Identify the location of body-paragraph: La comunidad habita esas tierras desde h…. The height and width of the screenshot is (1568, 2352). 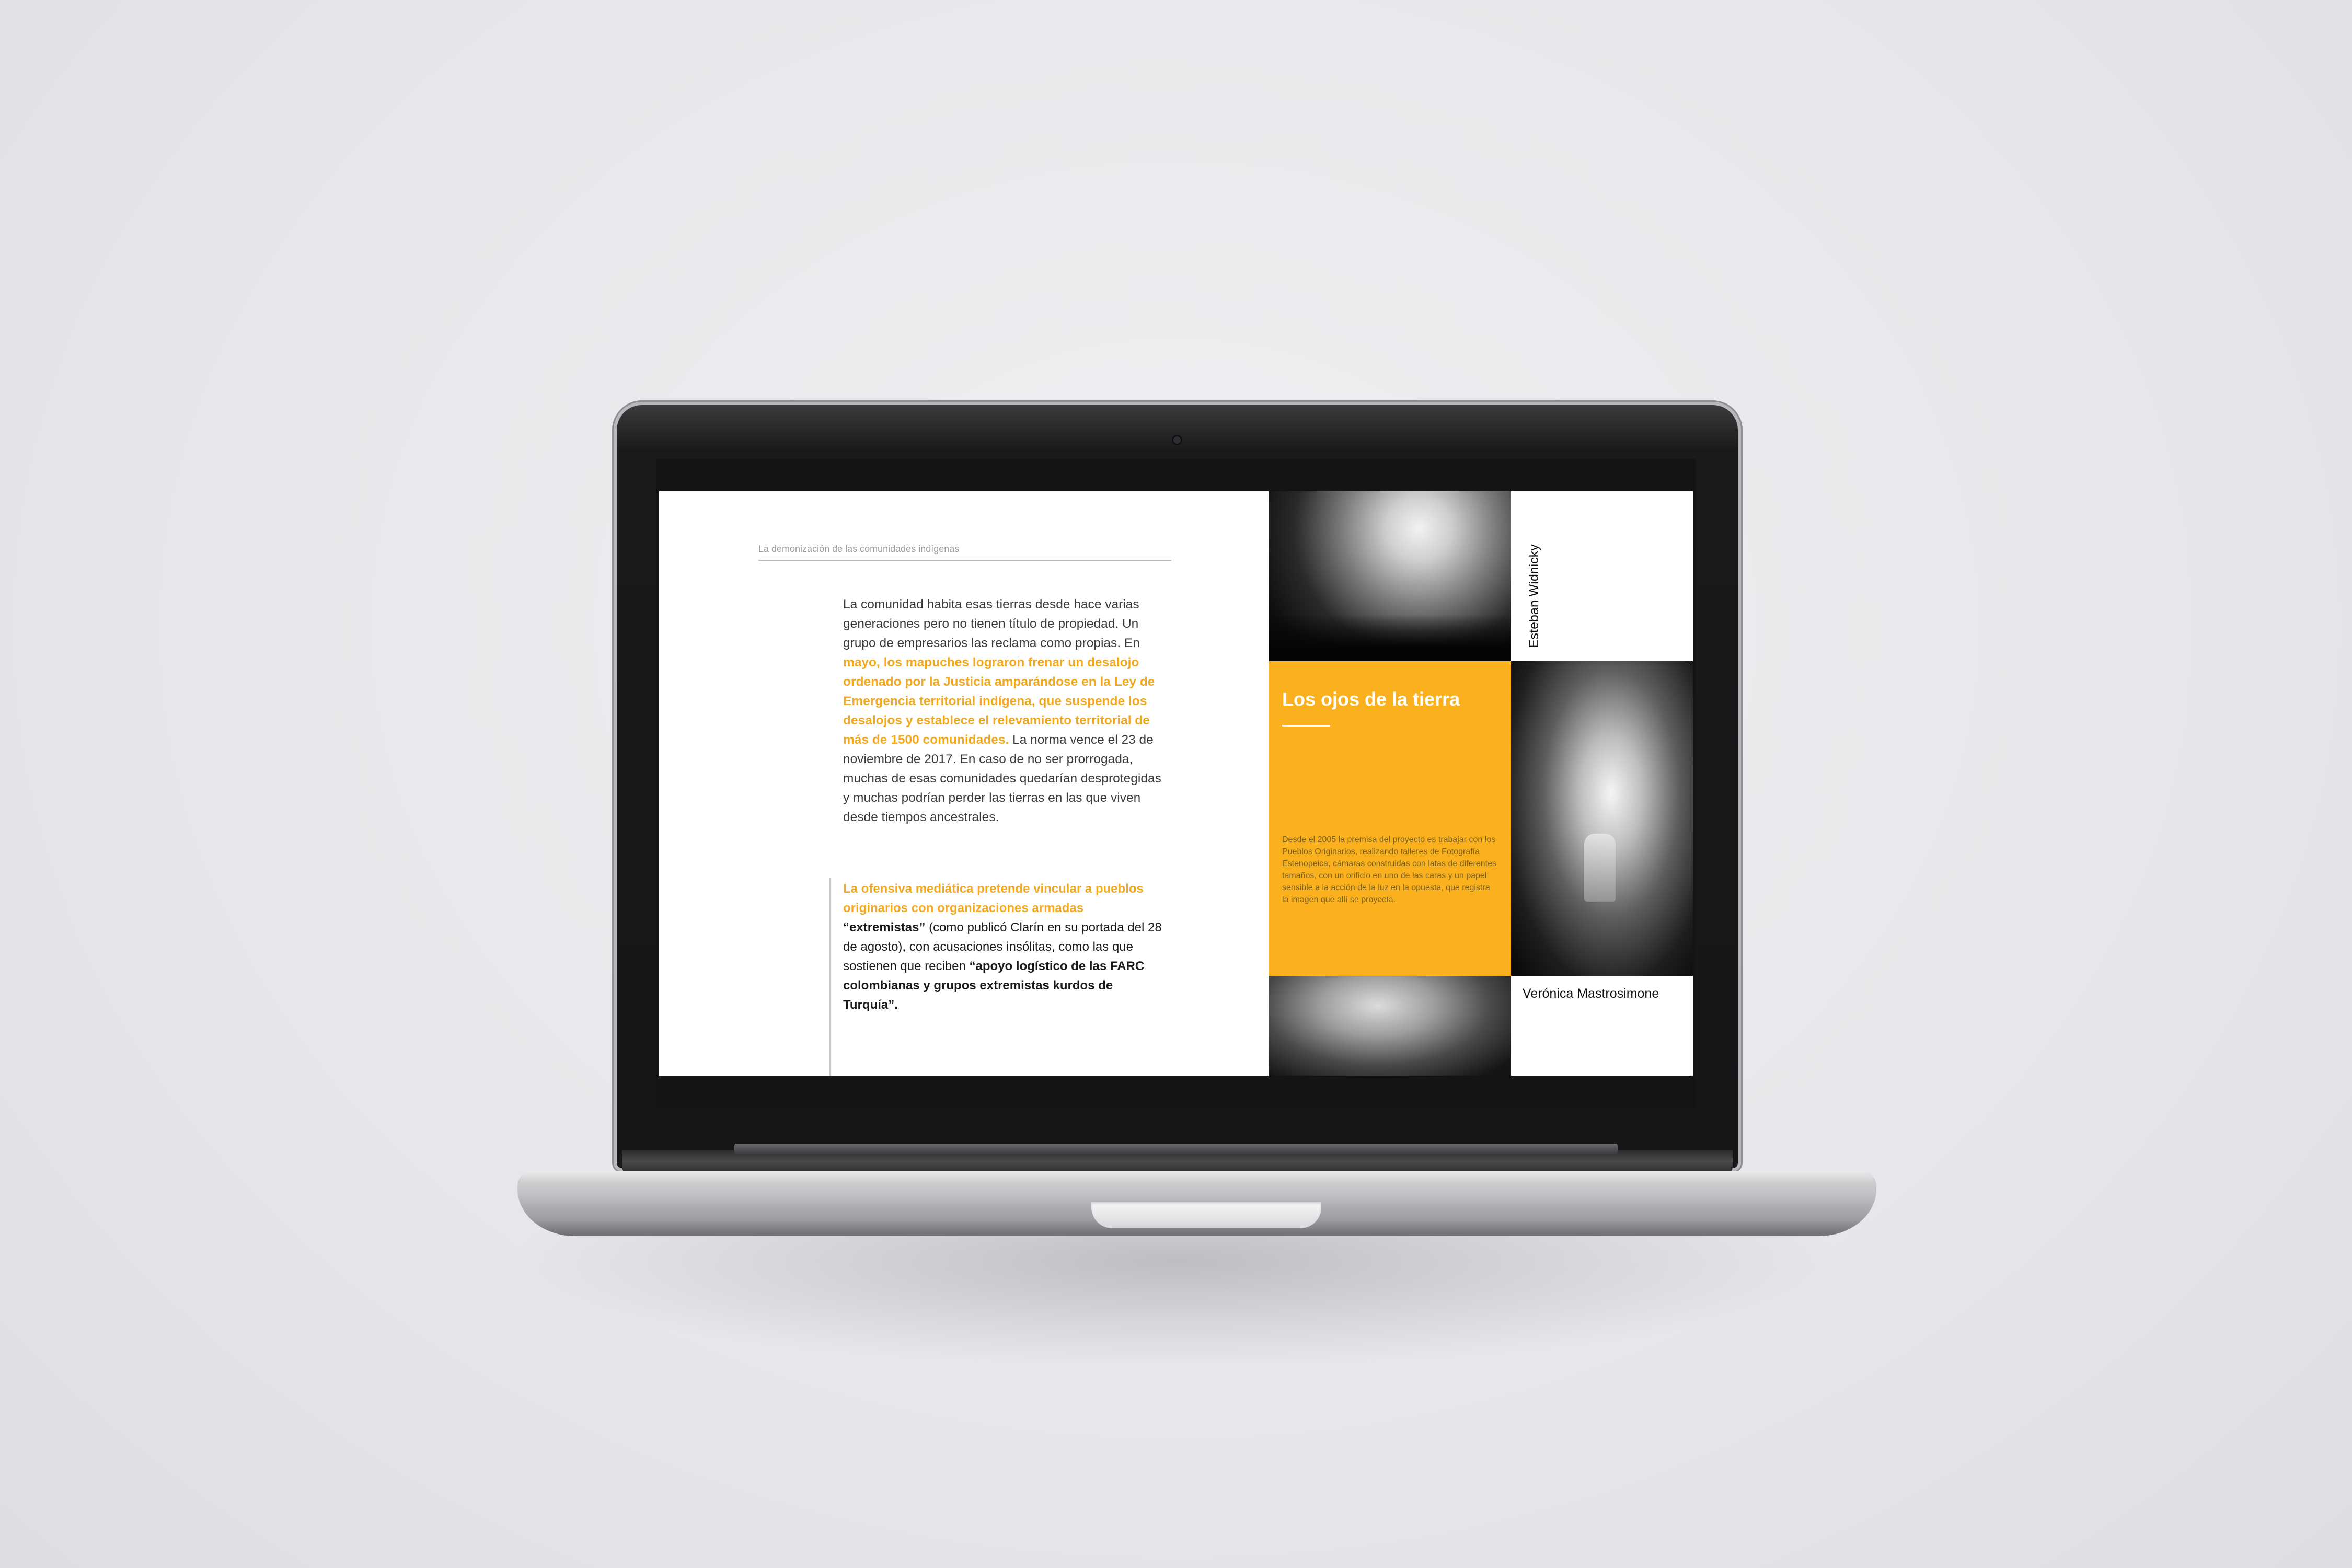
(1002, 711).